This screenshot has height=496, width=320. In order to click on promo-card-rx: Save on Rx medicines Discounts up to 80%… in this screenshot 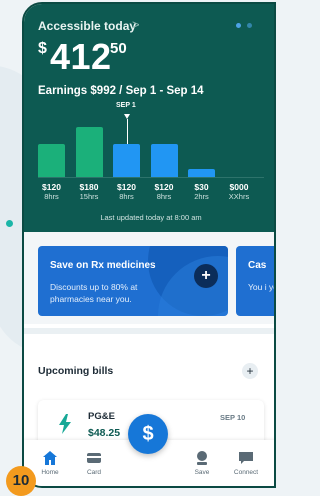, I will do `click(133, 281)`.